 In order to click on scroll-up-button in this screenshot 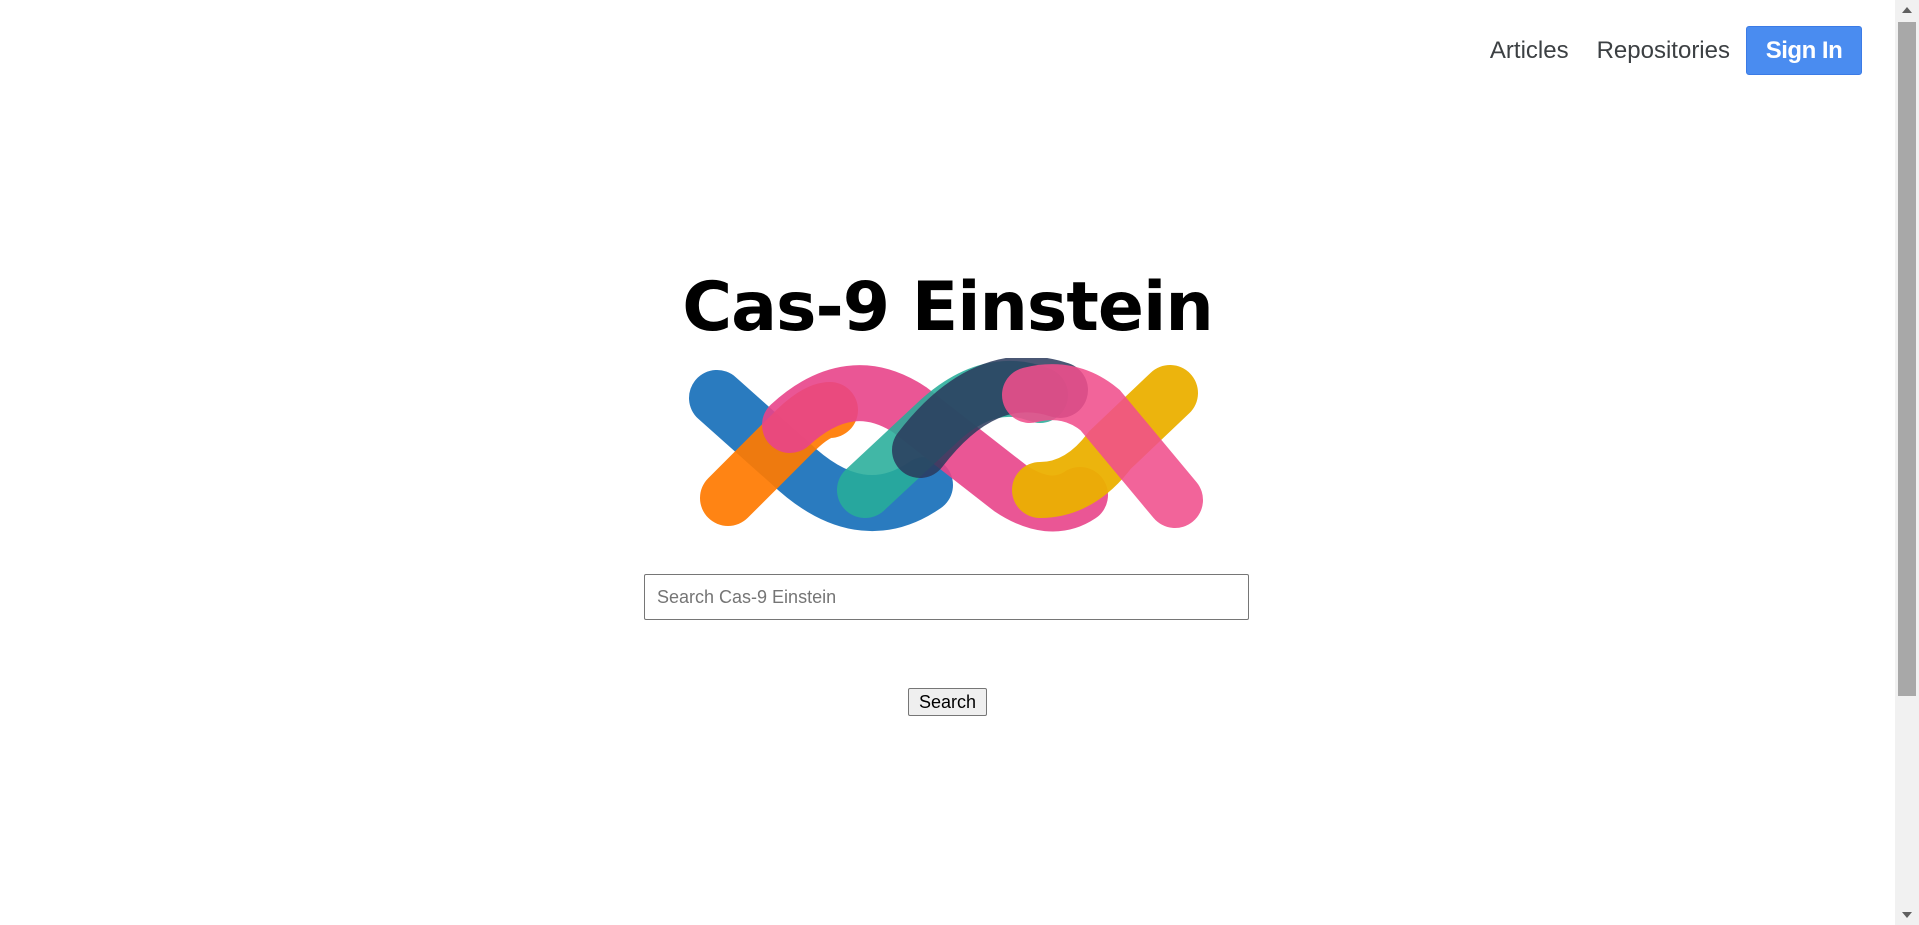, I will do `click(1907, 10)`.